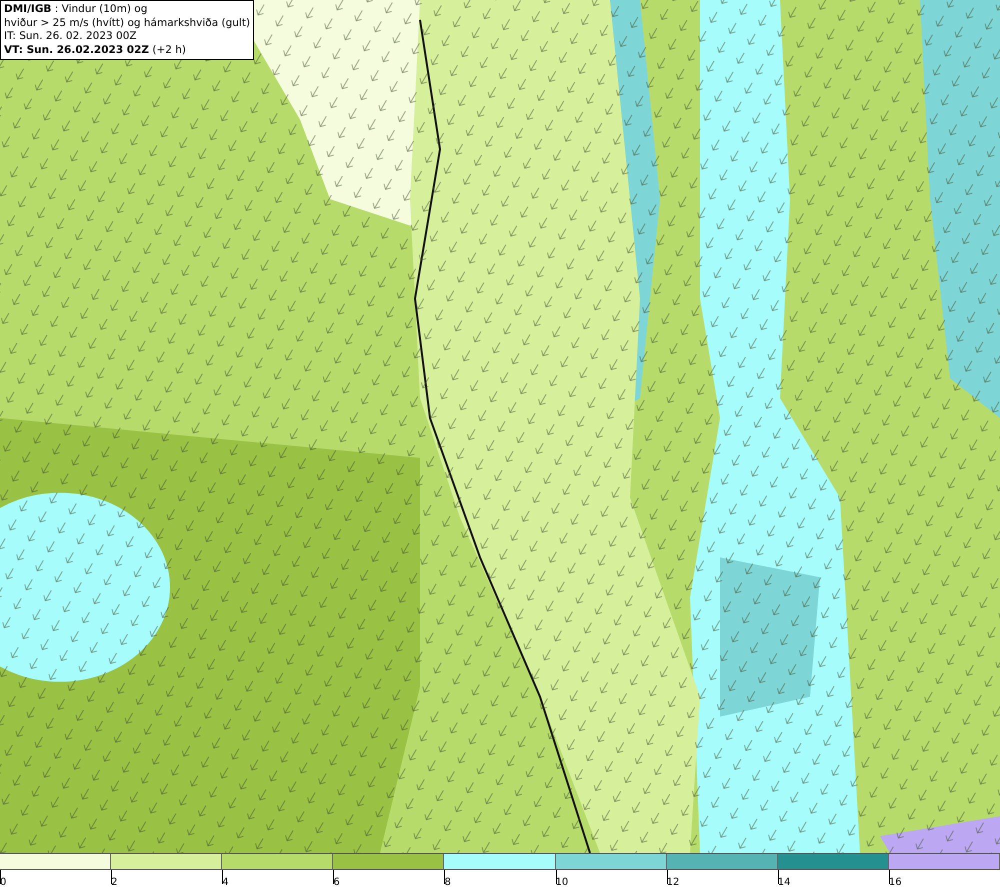  Describe the element at coordinates (895, 882) in the screenshot. I see `scale-tick-label: 16` at that location.